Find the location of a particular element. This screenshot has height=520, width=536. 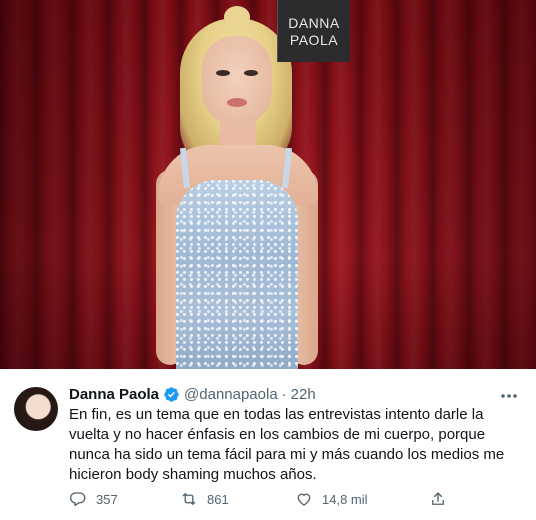

reply-count: 357 is located at coordinates (107, 499).